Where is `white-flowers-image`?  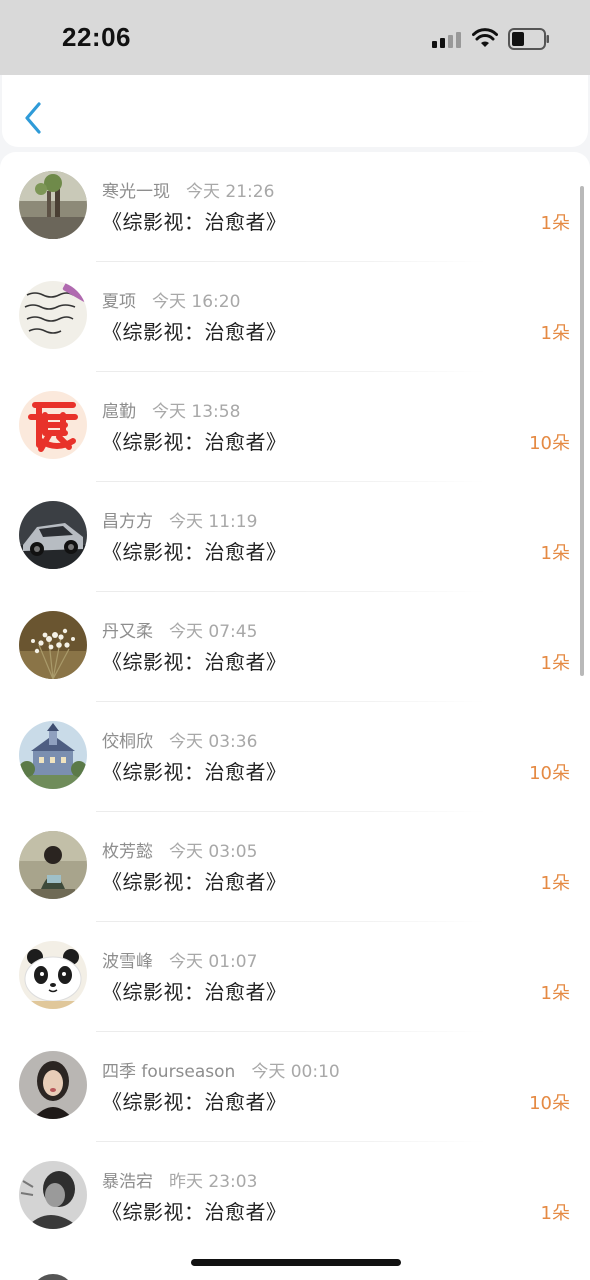
white-flowers-image is located at coordinates (53, 645).